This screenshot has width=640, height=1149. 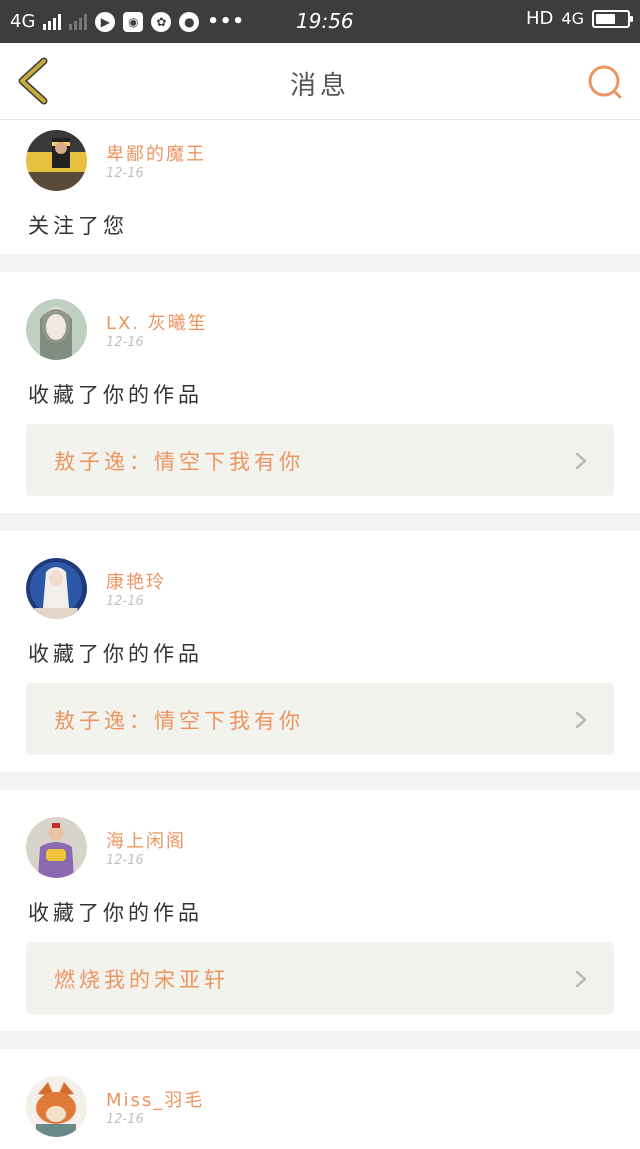 What do you see at coordinates (133, 21) in the screenshot?
I see `browser-icon: ◉` at bounding box center [133, 21].